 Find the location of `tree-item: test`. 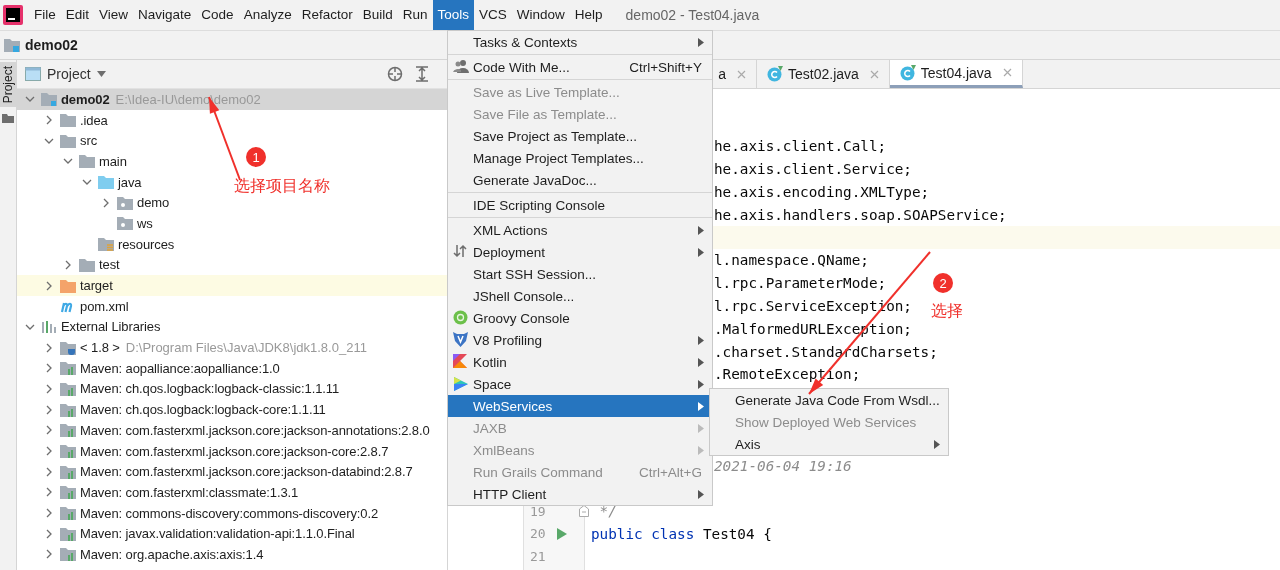

tree-item: test is located at coordinates (68, 265).